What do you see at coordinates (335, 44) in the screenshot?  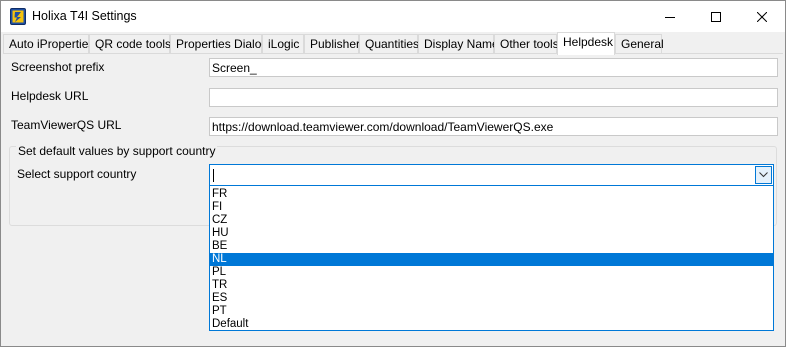 I see `tab-label: Publisher` at bounding box center [335, 44].